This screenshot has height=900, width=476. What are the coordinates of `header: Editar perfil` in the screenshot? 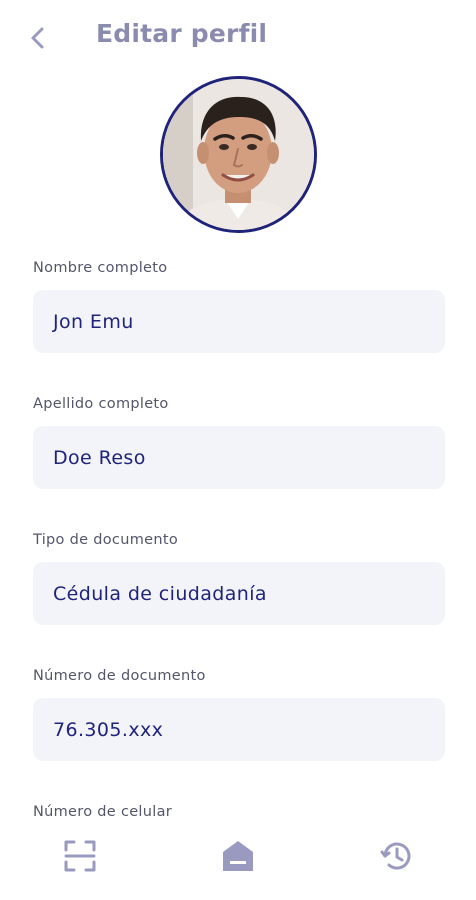 It's located at (238, 36).